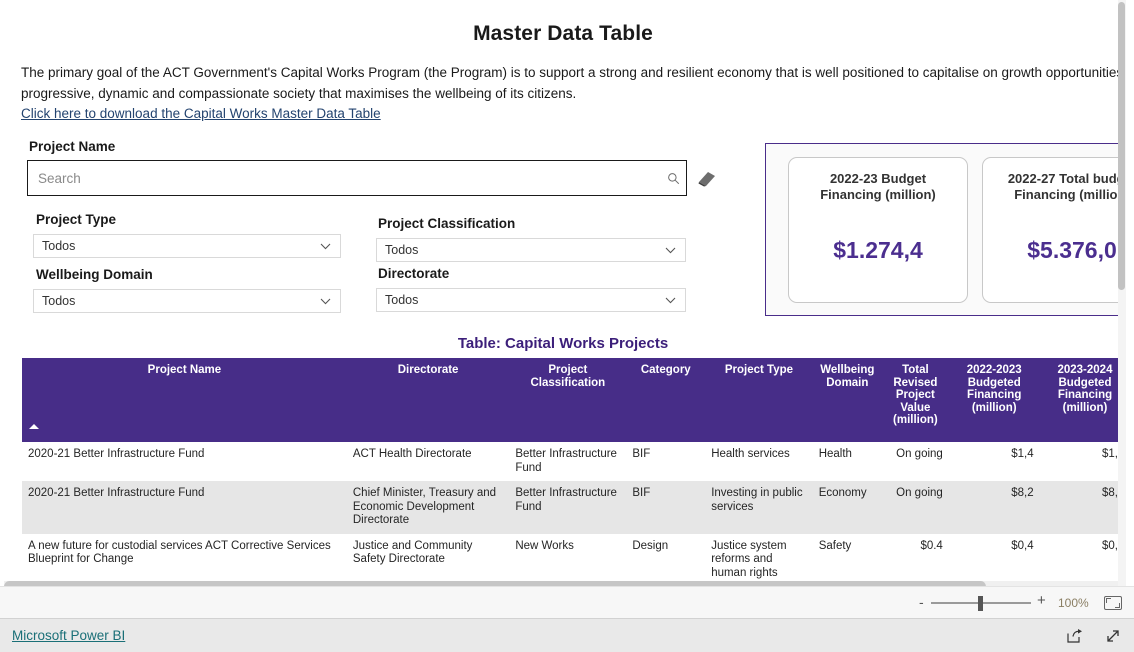 Image resolution: width=1134 pixels, height=652 pixels. I want to click on slicer-project-classification-value: Todos, so click(402, 250).